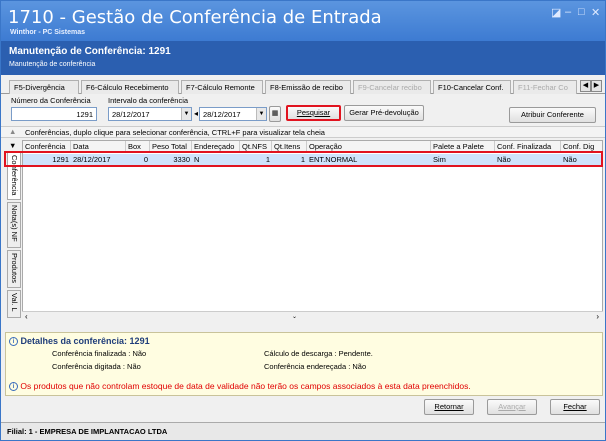 The width and height of the screenshot is (606, 441). What do you see at coordinates (556, 12) in the screenshot?
I see `restore-icon: ◪` at bounding box center [556, 12].